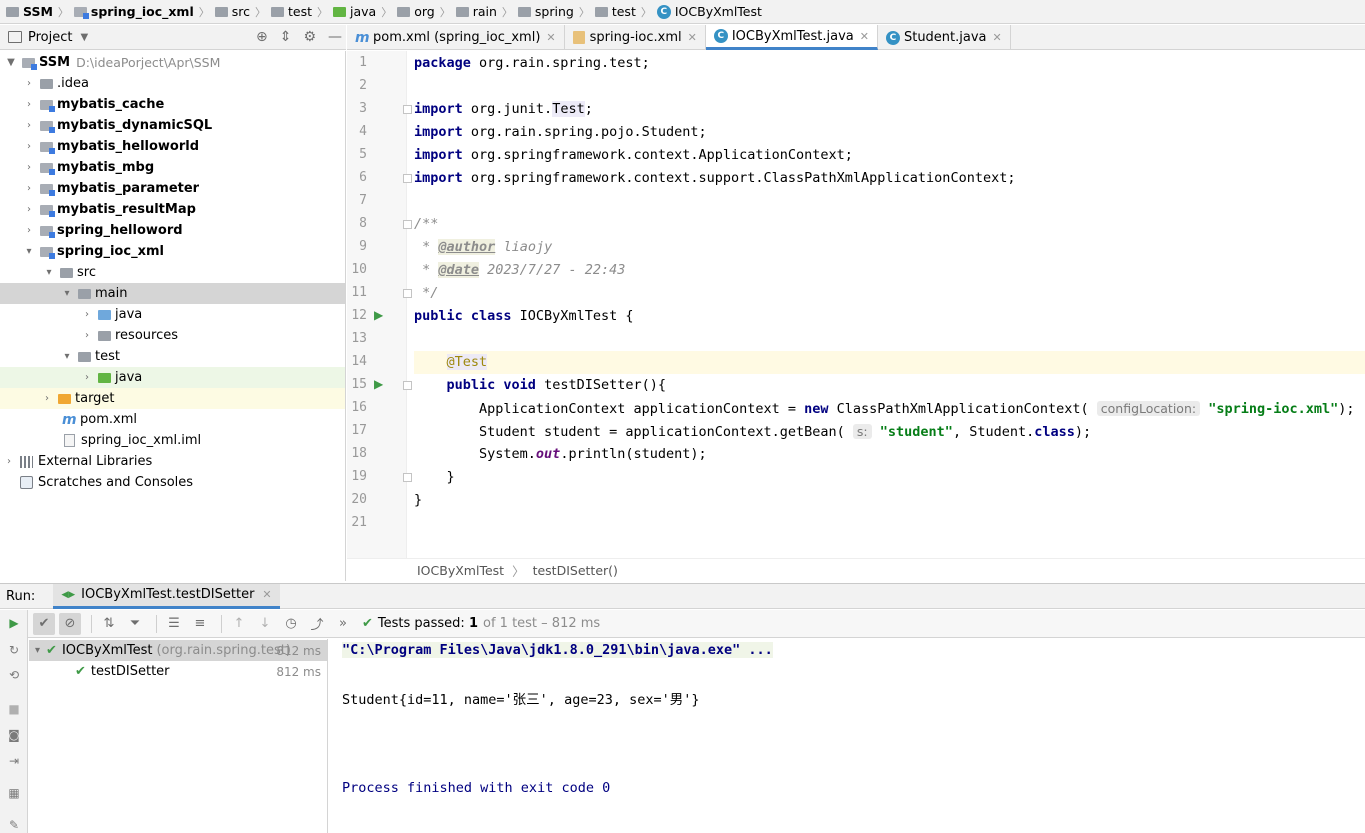 The width and height of the screenshot is (1365, 833). What do you see at coordinates (14, 793) in the screenshot?
I see `layout-icon: ▦` at bounding box center [14, 793].